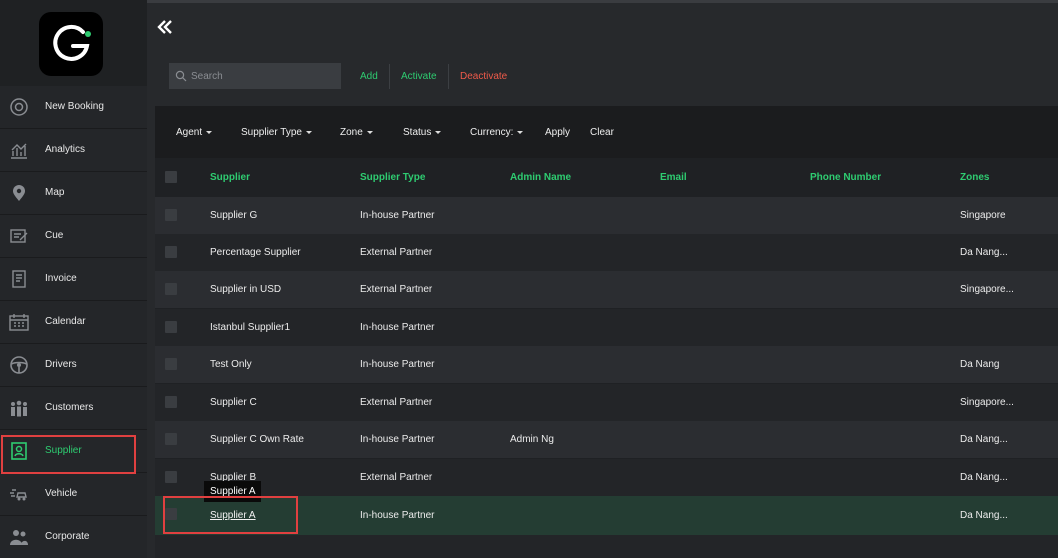 This screenshot has height=558, width=1058. Describe the element at coordinates (63, 450) in the screenshot. I see `sidebar-item-label: Supplier` at that location.